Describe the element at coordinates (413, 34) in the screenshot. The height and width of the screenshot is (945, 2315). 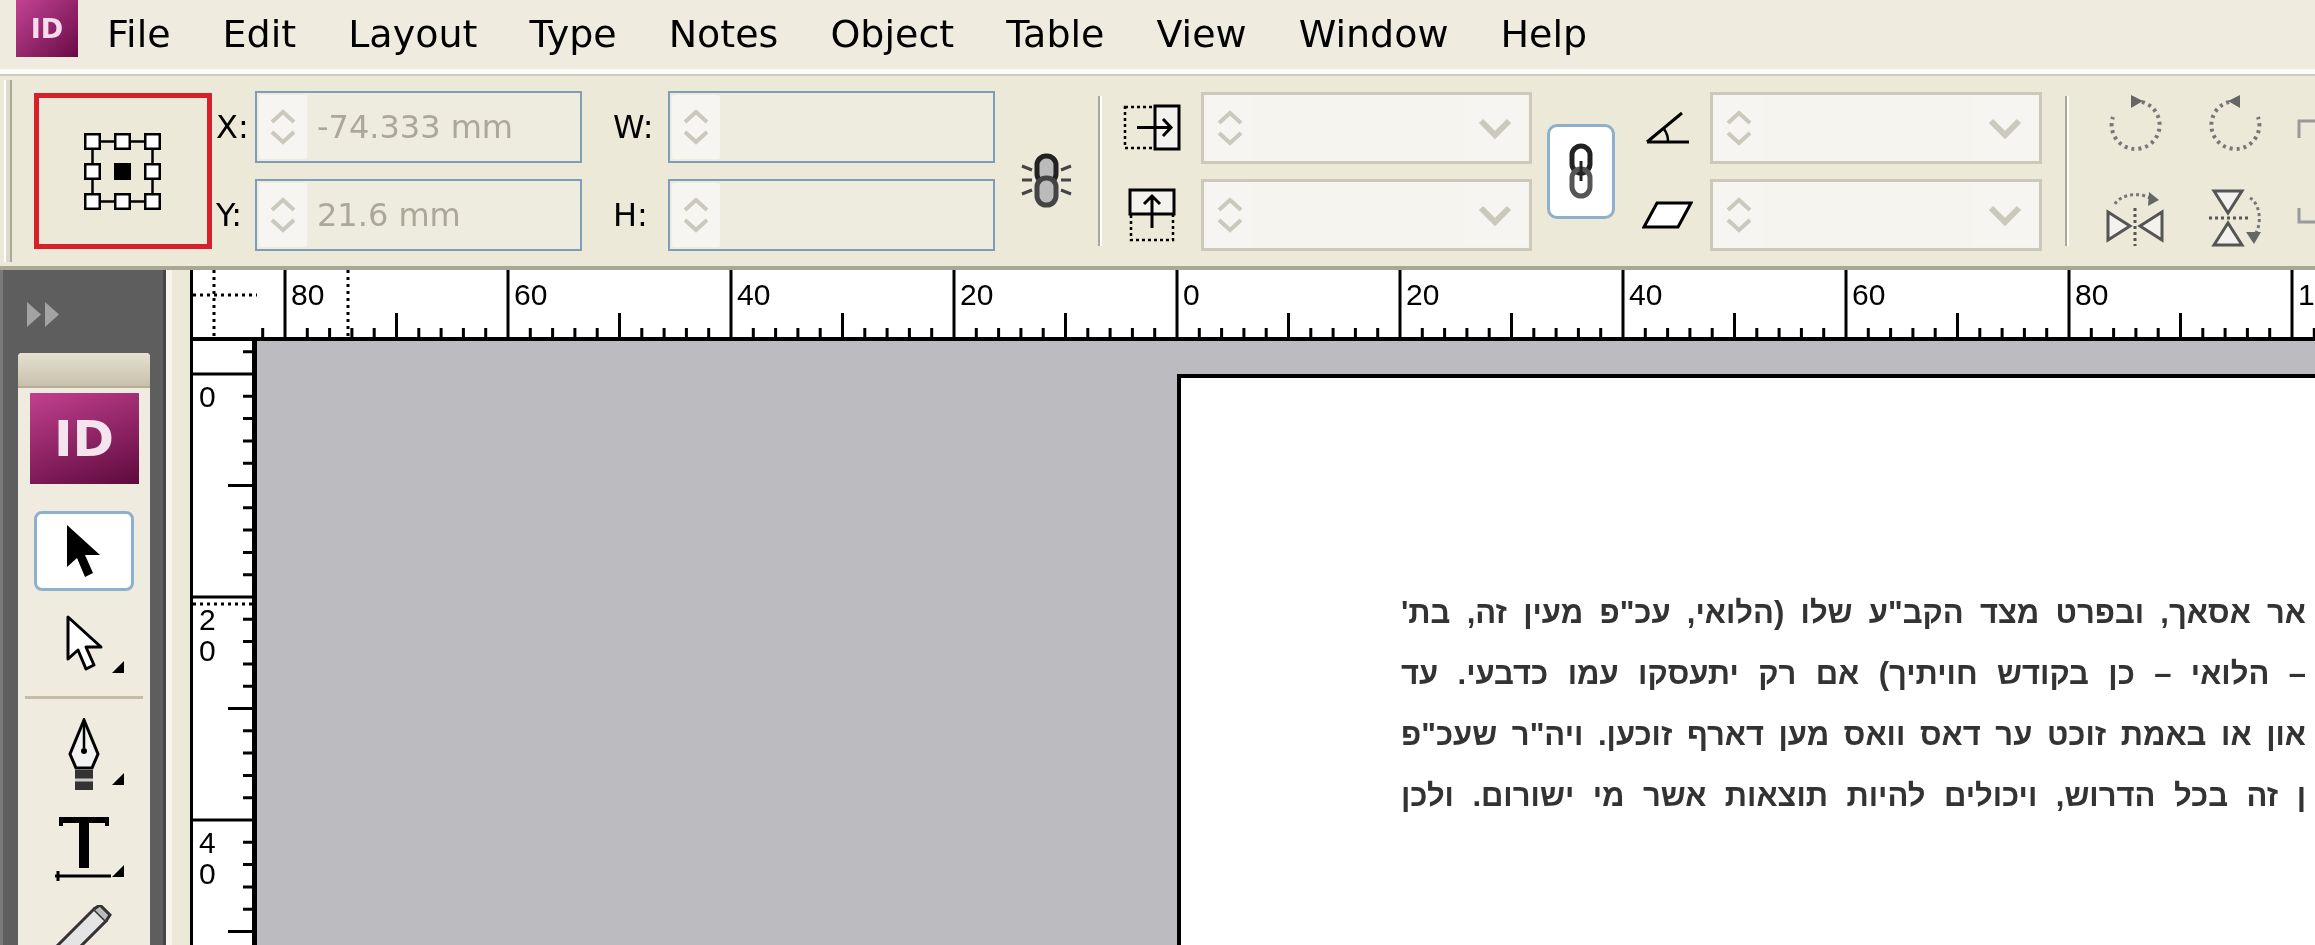
I see `menu-item: Layout` at that location.